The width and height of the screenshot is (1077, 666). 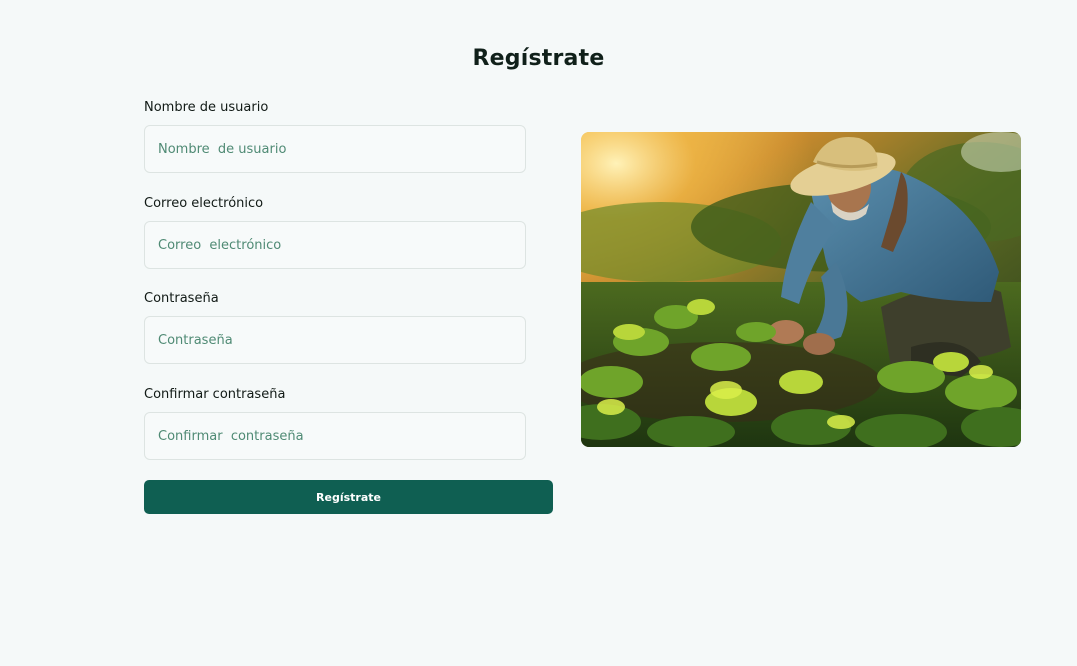 What do you see at coordinates (348, 497) in the screenshot?
I see `register-button: Regístrate` at bounding box center [348, 497].